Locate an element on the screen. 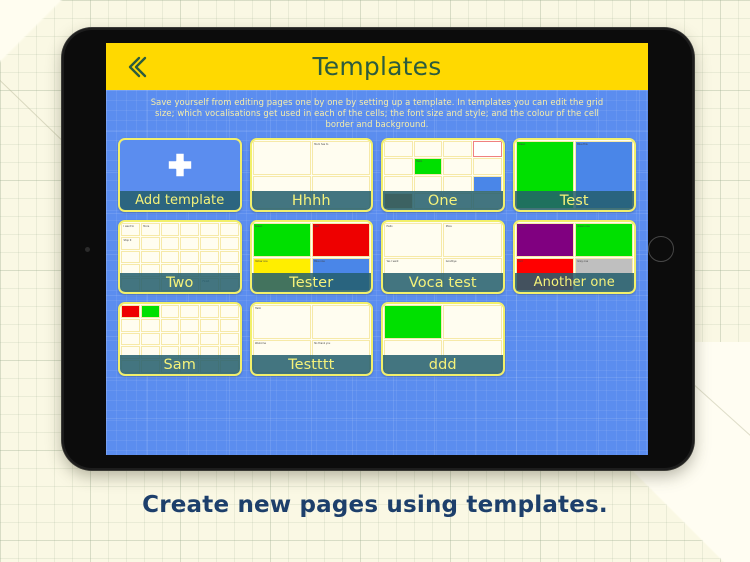 The image size is (750, 562). thumbnail-cell-label: Welcome is located at coordinates (260, 343).